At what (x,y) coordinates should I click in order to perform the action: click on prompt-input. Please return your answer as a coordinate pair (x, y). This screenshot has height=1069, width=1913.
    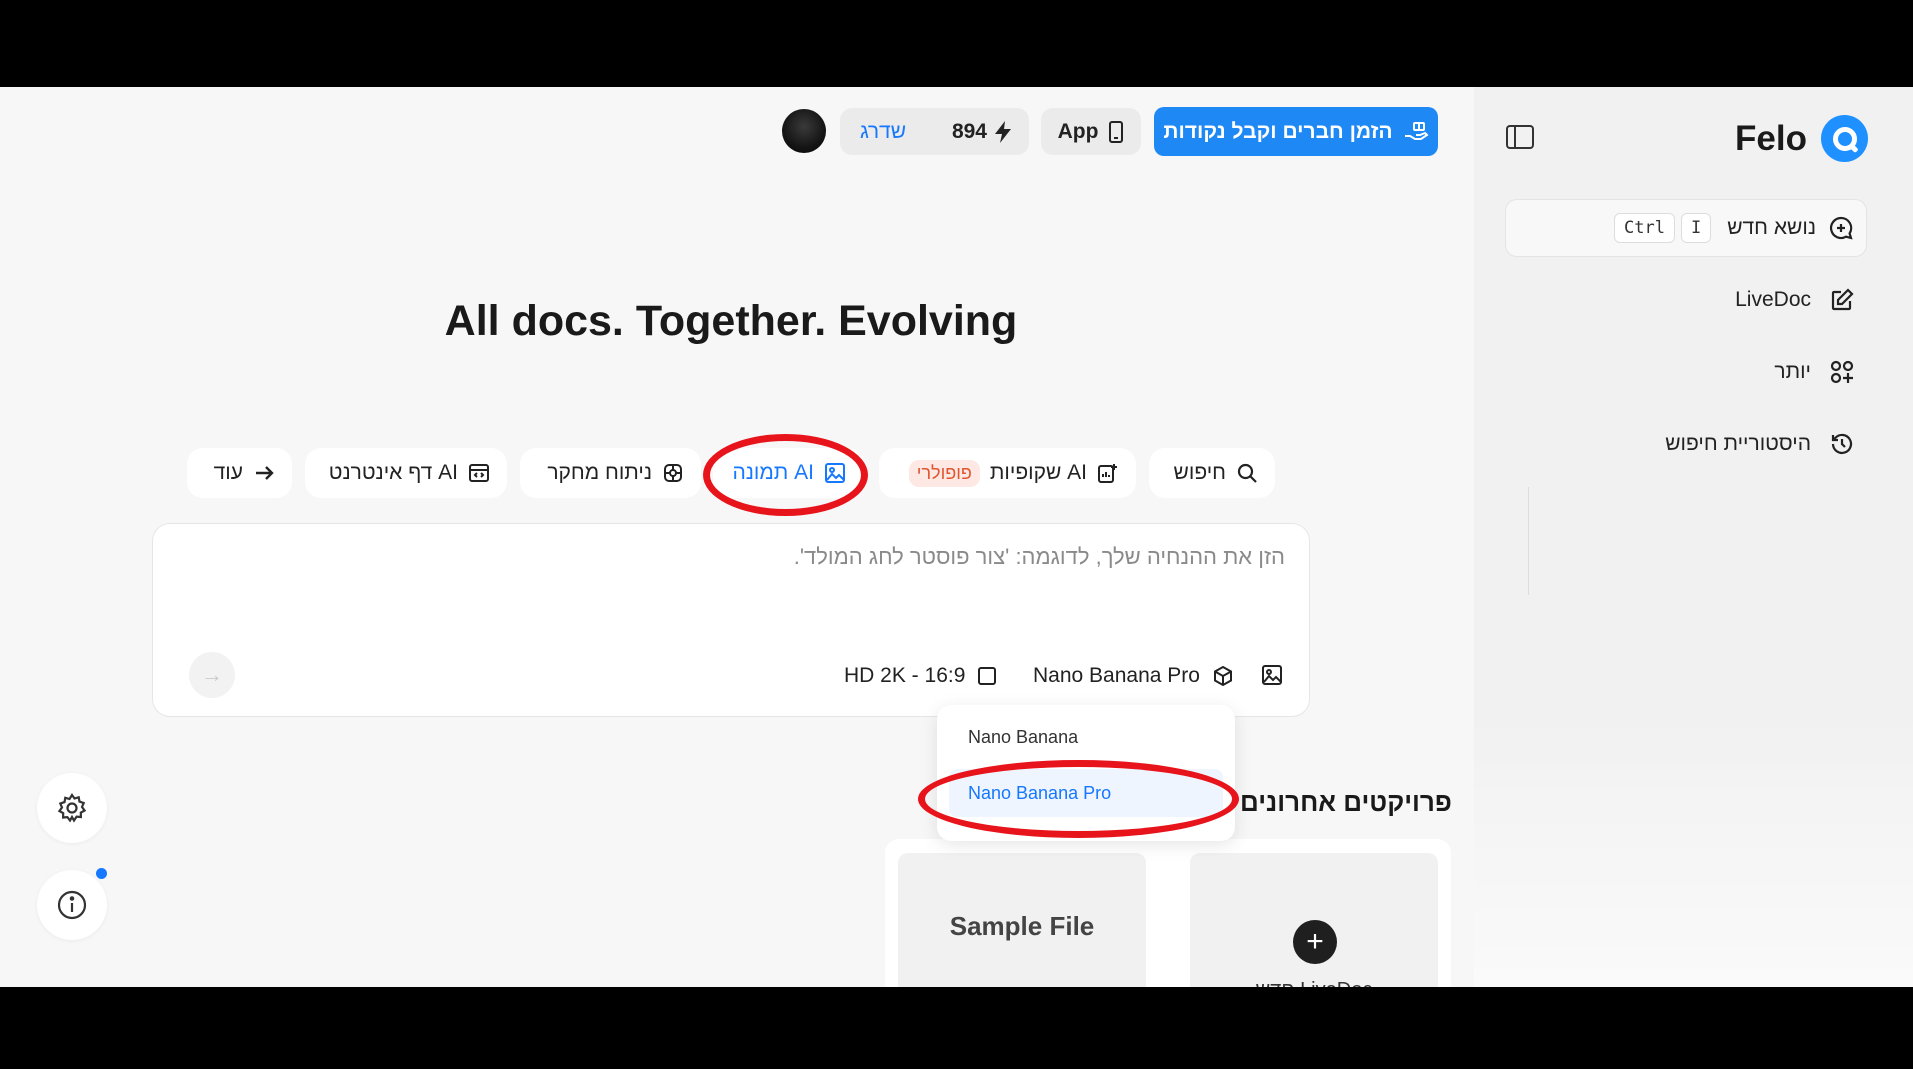
    Looking at the image, I should click on (731, 574).